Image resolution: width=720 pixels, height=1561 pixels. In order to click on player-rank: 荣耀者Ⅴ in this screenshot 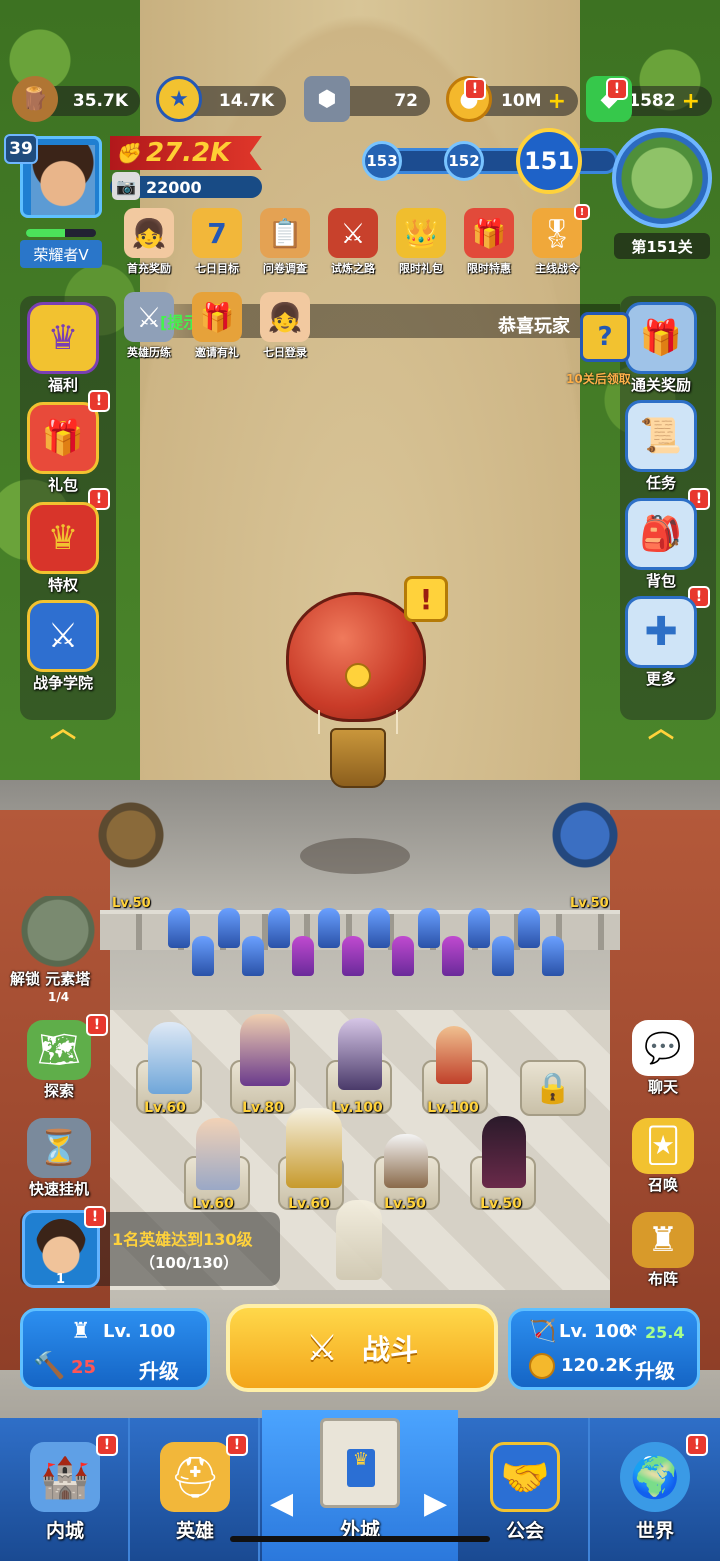, I will do `click(61, 254)`.